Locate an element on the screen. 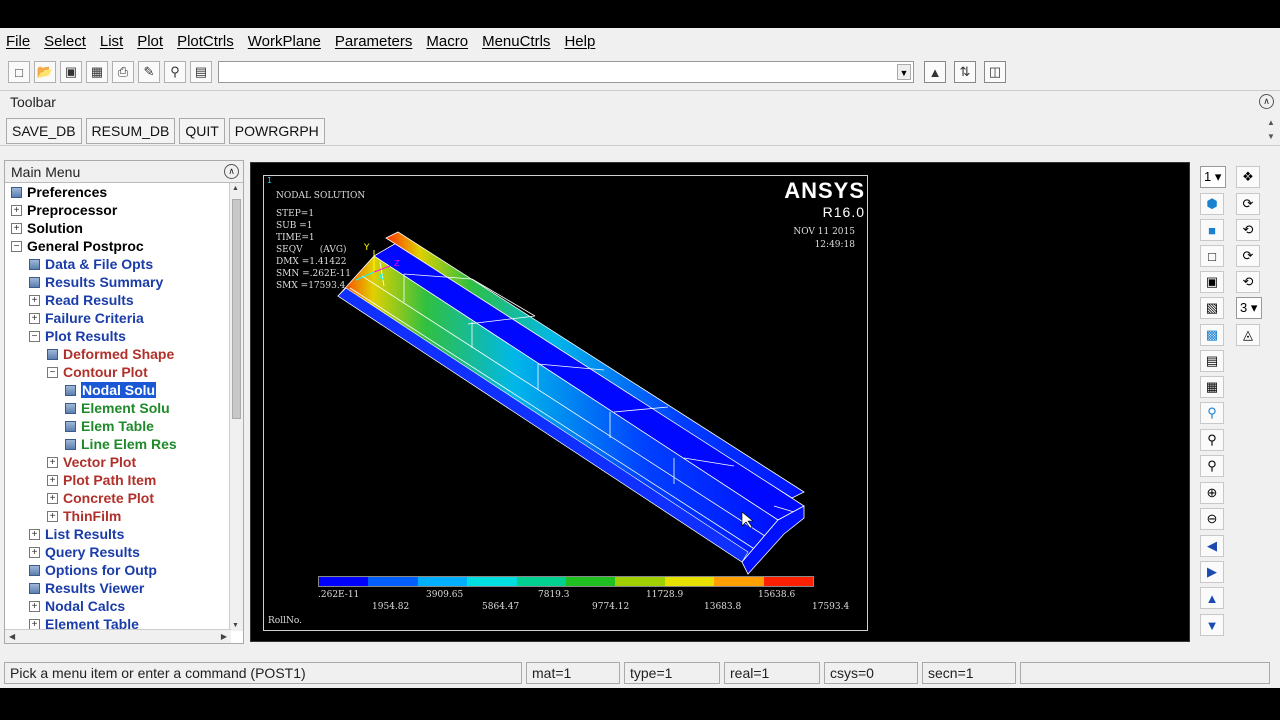 The width and height of the screenshot is (1280, 720). main-menu-item: + ThinFilm is located at coordinates (118, 516).